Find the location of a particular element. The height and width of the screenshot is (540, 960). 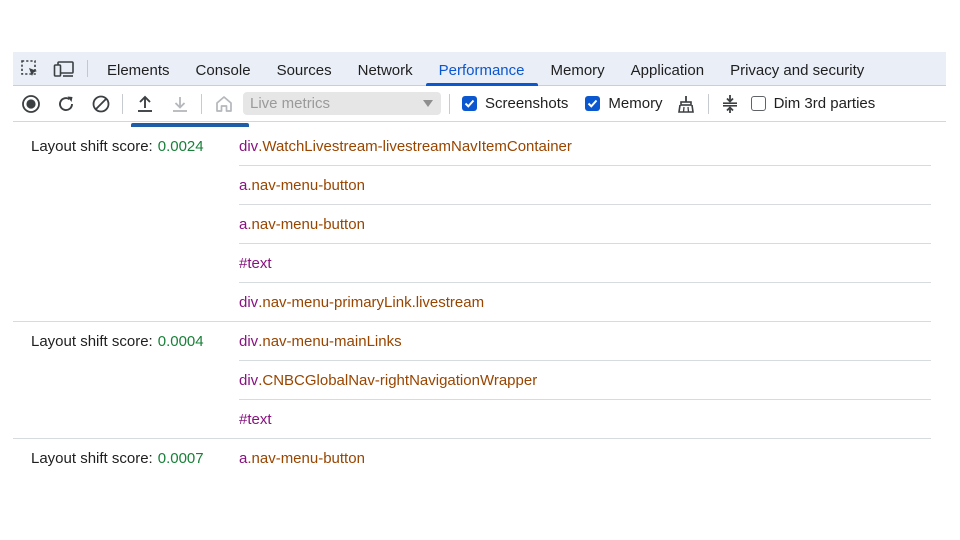

tab-console: Console is located at coordinates (223, 68).